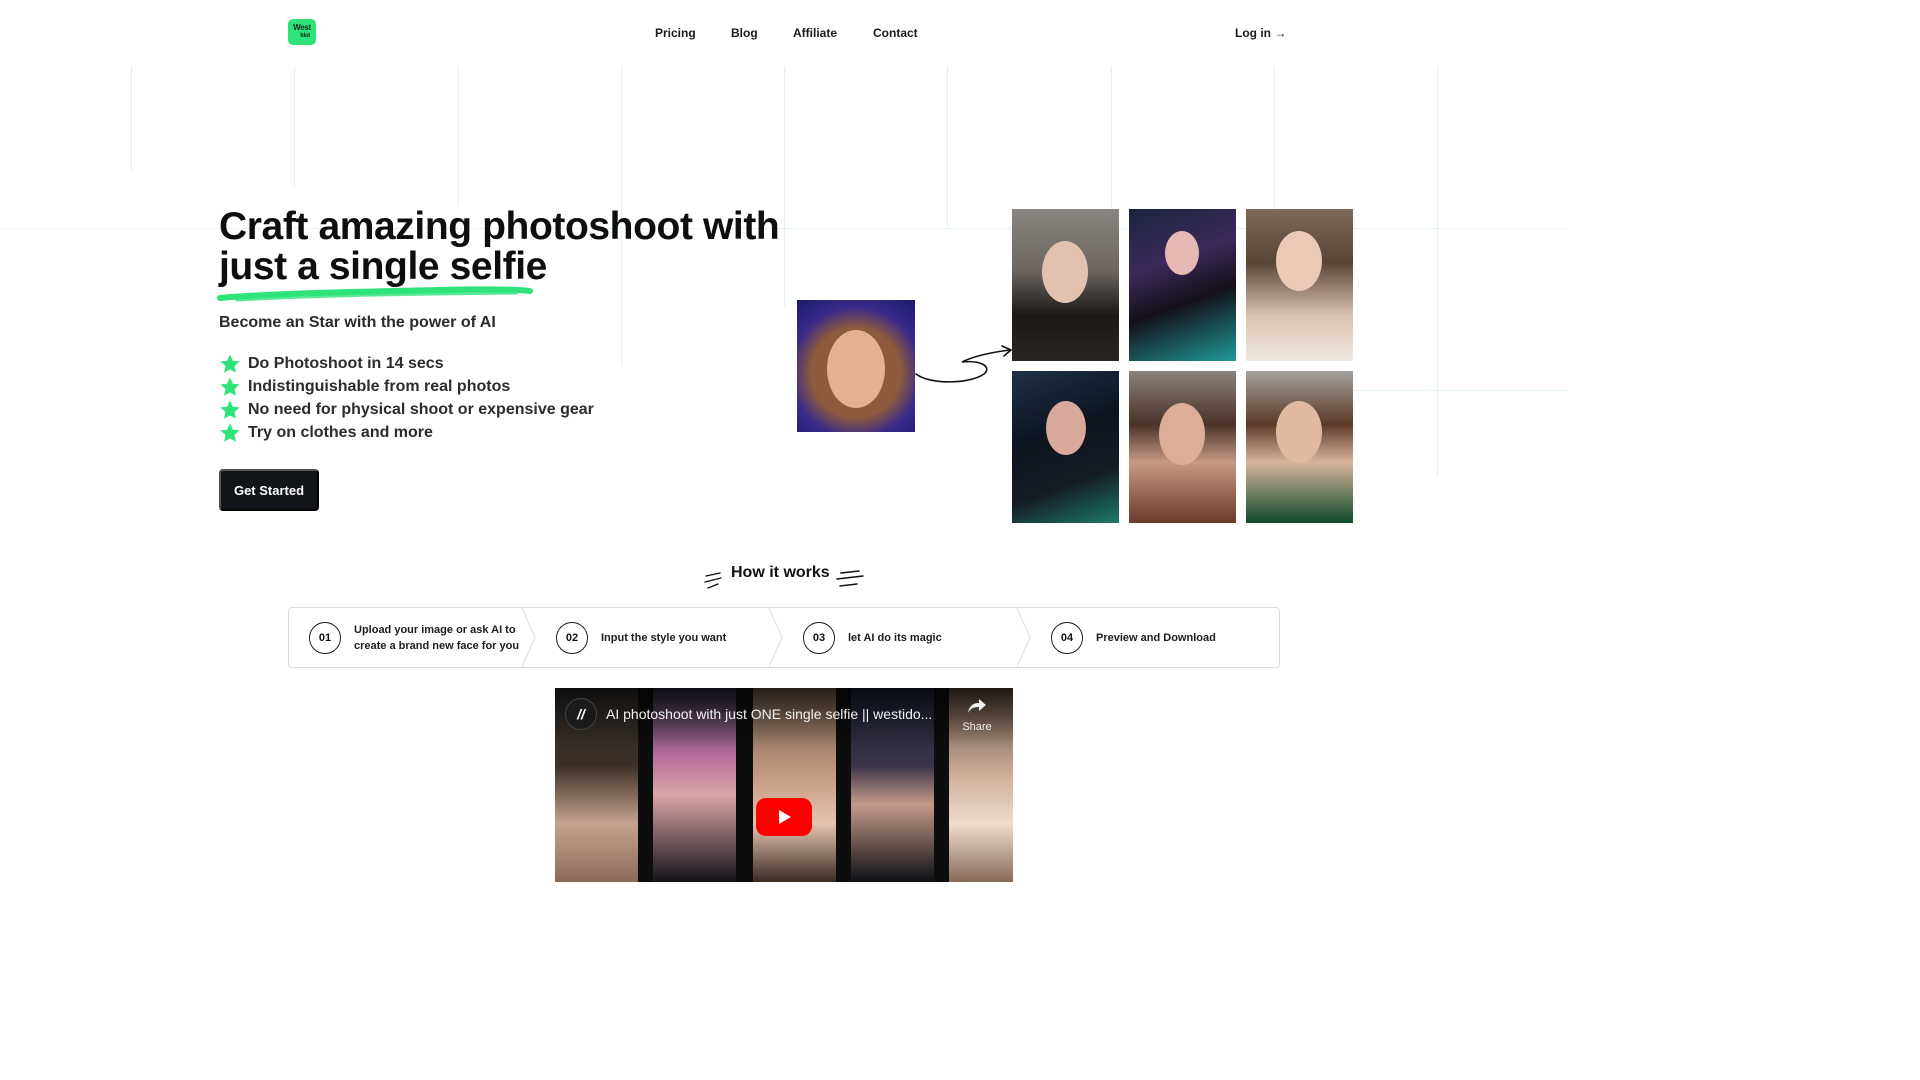  I want to click on nav-pricing: Pricing, so click(675, 33).